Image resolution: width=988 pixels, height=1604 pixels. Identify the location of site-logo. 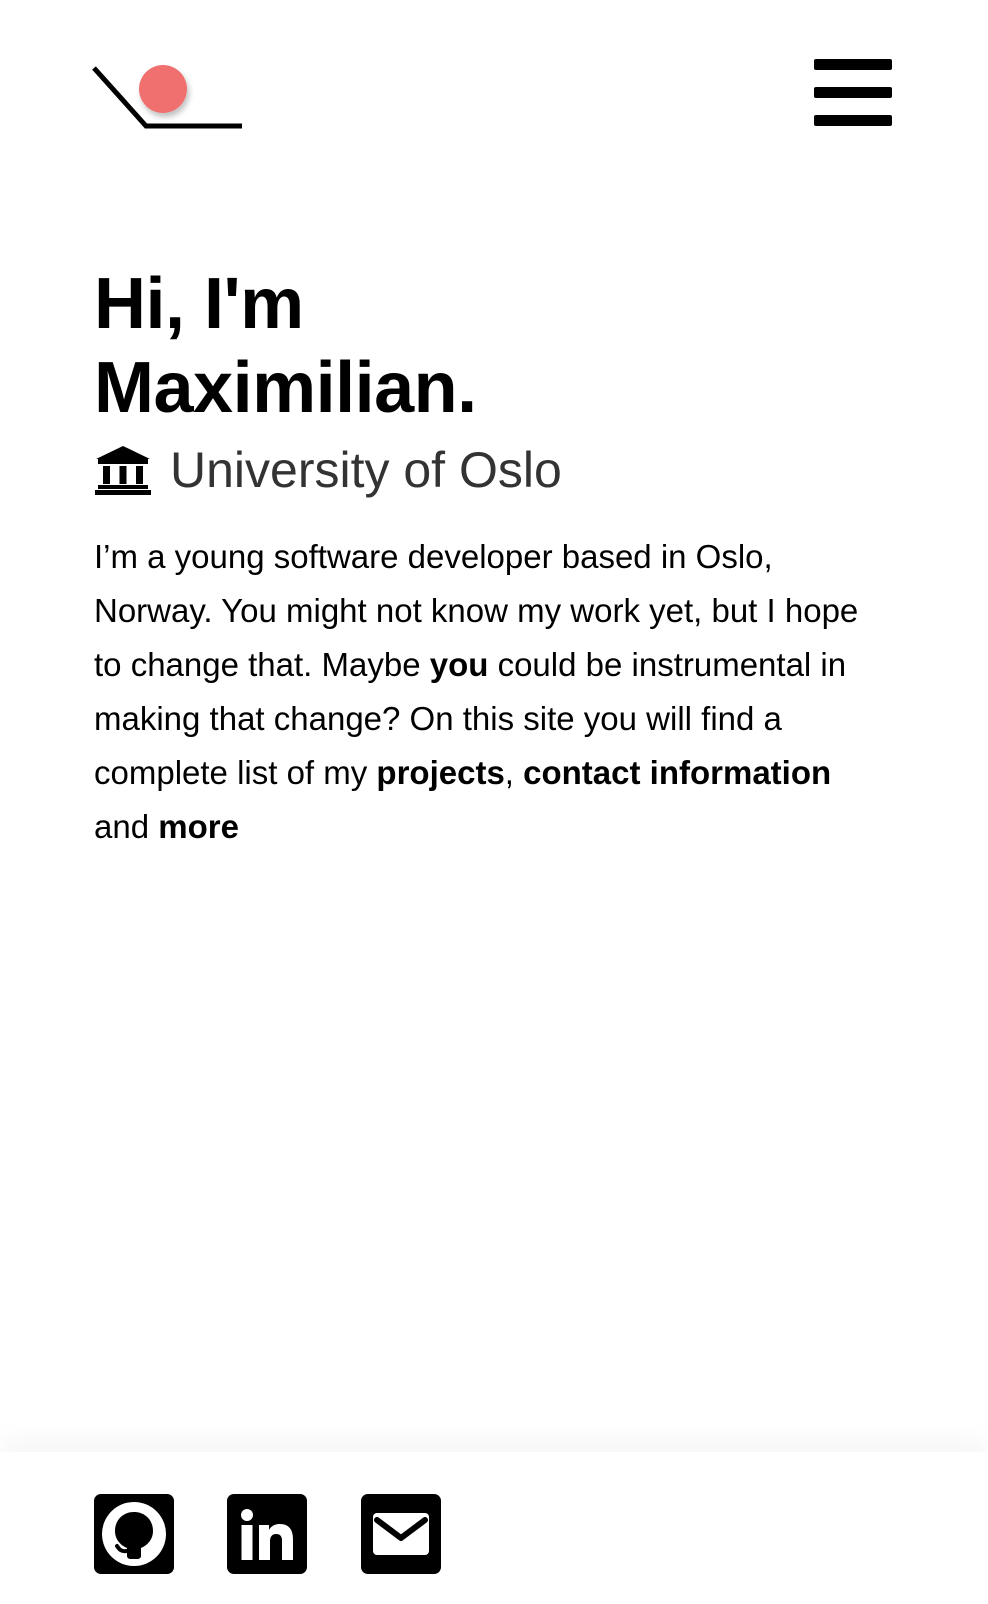
(172, 100).